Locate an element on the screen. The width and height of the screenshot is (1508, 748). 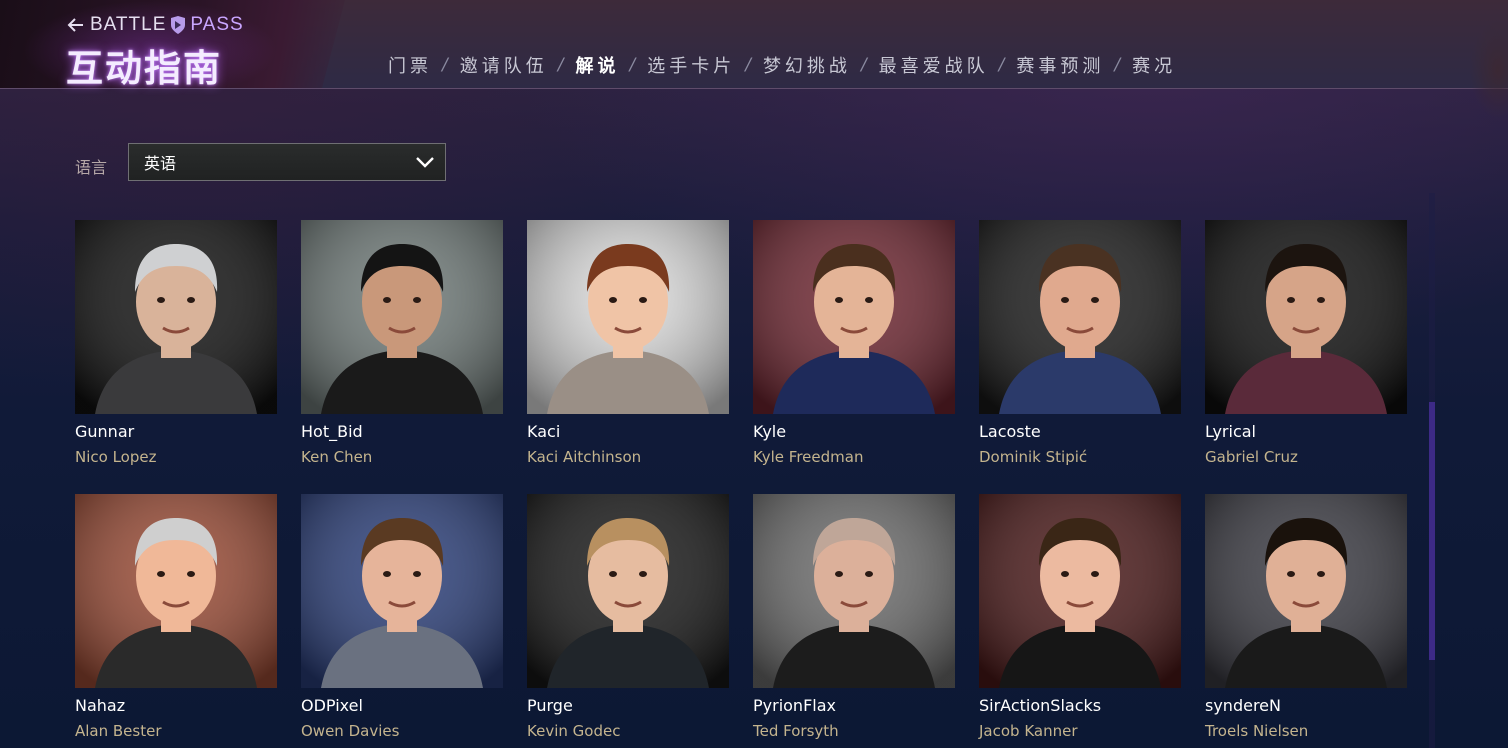
caster-card: Nahaz Alan Bester is located at coordinates (176, 617).